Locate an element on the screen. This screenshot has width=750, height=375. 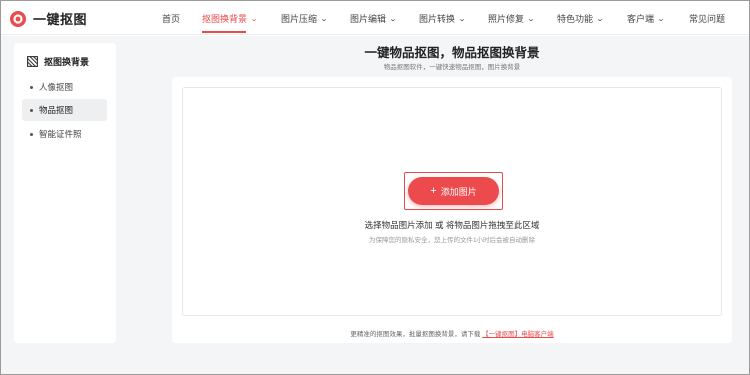
sidebar-item-label: 人像抠图 is located at coordinates (56, 87).